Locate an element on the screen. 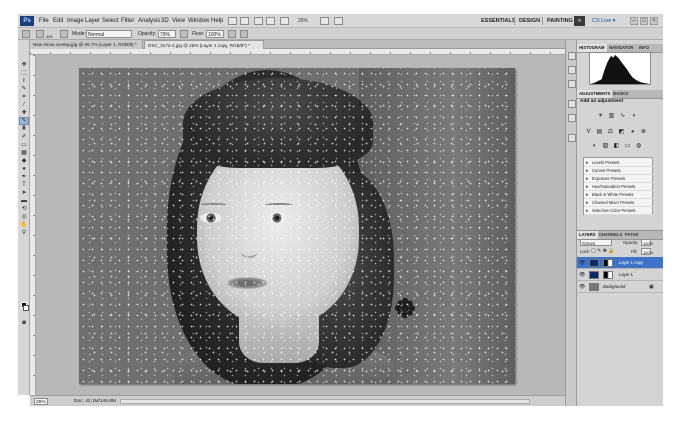 Image resolution: width=680 pixels, height=421 pixels. photo-filter-icon: ◕ is located at coordinates (632, 132).